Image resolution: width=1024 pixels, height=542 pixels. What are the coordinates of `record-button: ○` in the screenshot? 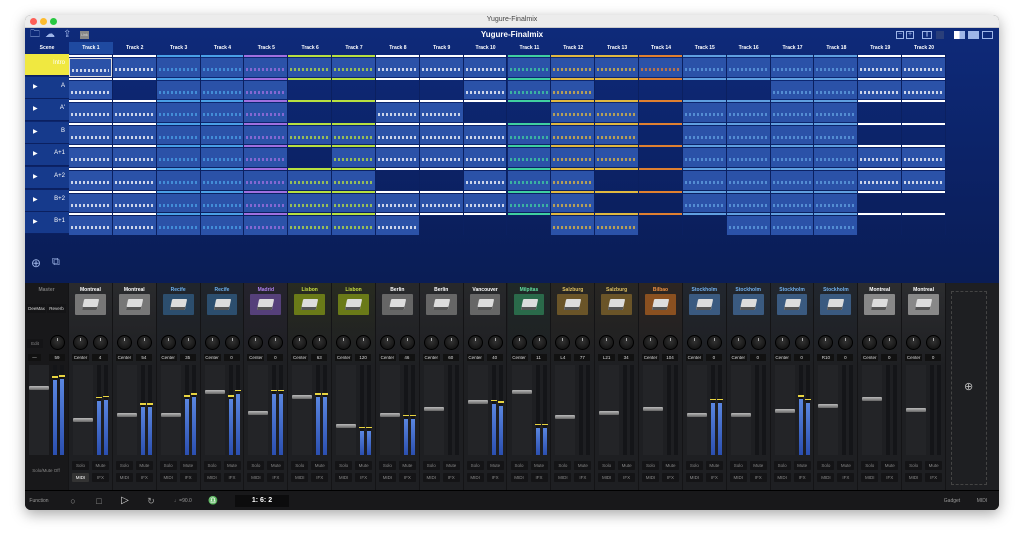 It's located at (73, 501).